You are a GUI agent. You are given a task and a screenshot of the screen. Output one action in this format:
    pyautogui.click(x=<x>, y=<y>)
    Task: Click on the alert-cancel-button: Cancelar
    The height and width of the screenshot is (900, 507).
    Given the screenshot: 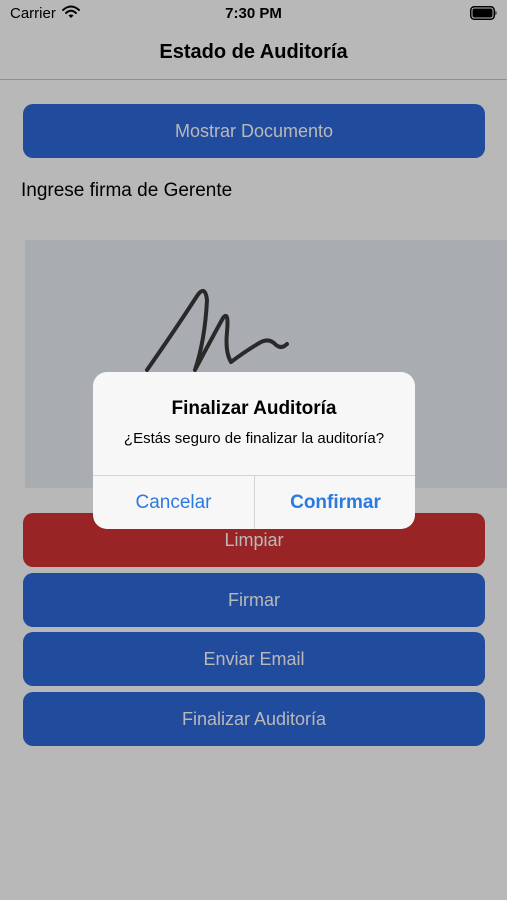 What is the action you would take?
    pyautogui.click(x=173, y=502)
    